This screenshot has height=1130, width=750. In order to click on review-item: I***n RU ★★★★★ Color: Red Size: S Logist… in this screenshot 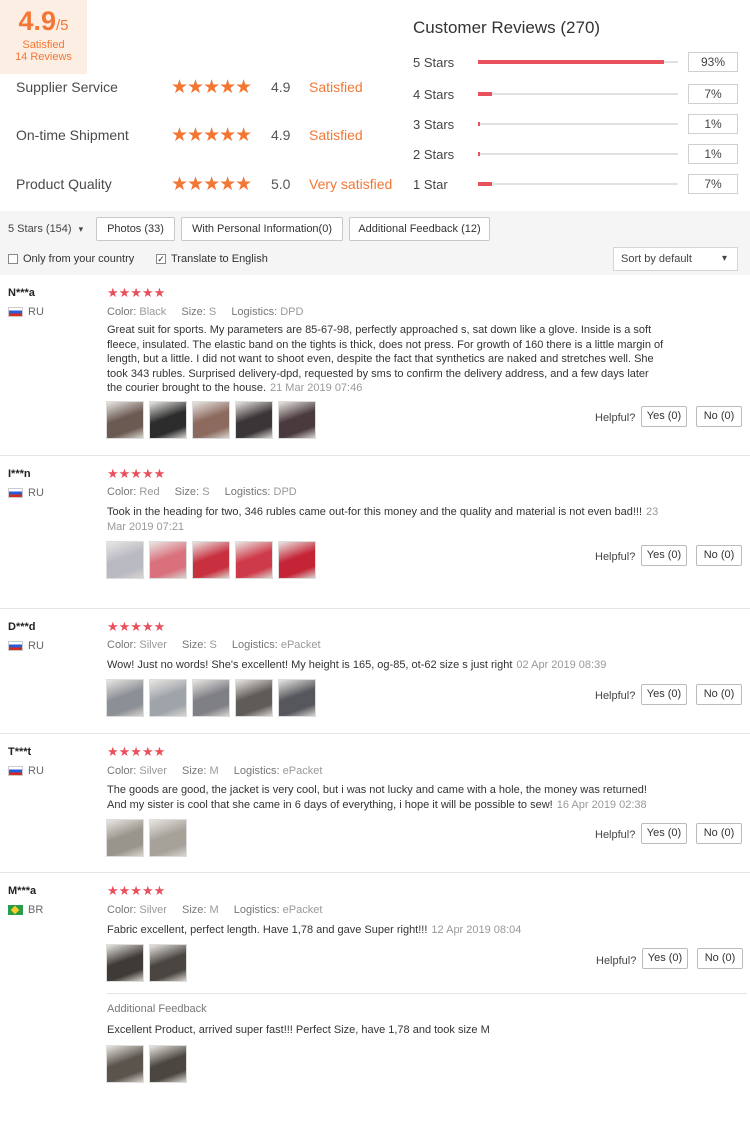, I will do `click(375, 532)`.